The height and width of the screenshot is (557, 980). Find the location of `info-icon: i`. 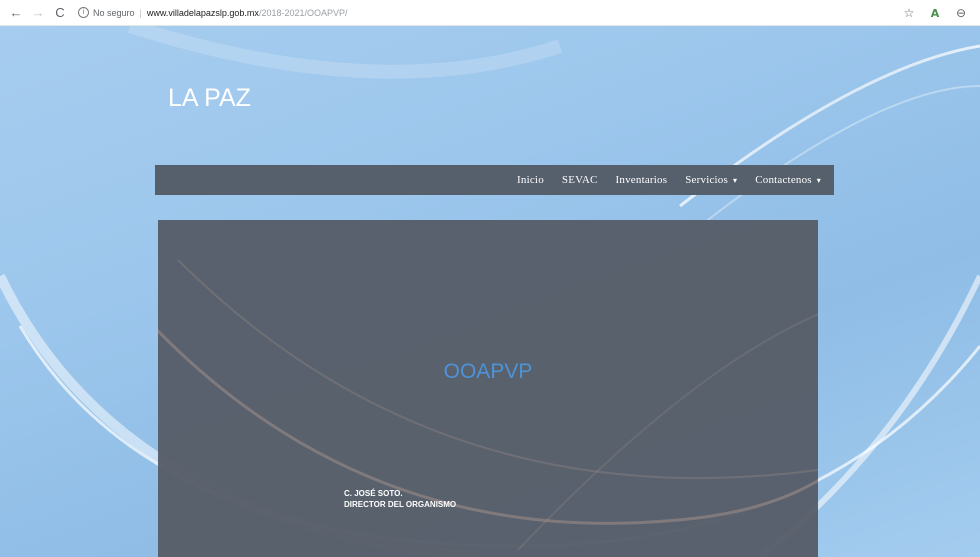

info-icon: i is located at coordinates (83, 12).